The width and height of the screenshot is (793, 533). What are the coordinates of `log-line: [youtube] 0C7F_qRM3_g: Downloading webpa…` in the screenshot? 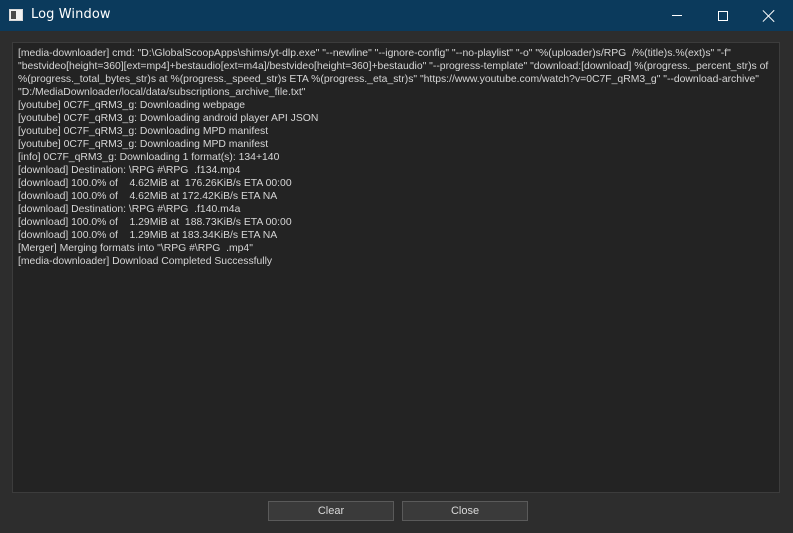 It's located at (132, 105).